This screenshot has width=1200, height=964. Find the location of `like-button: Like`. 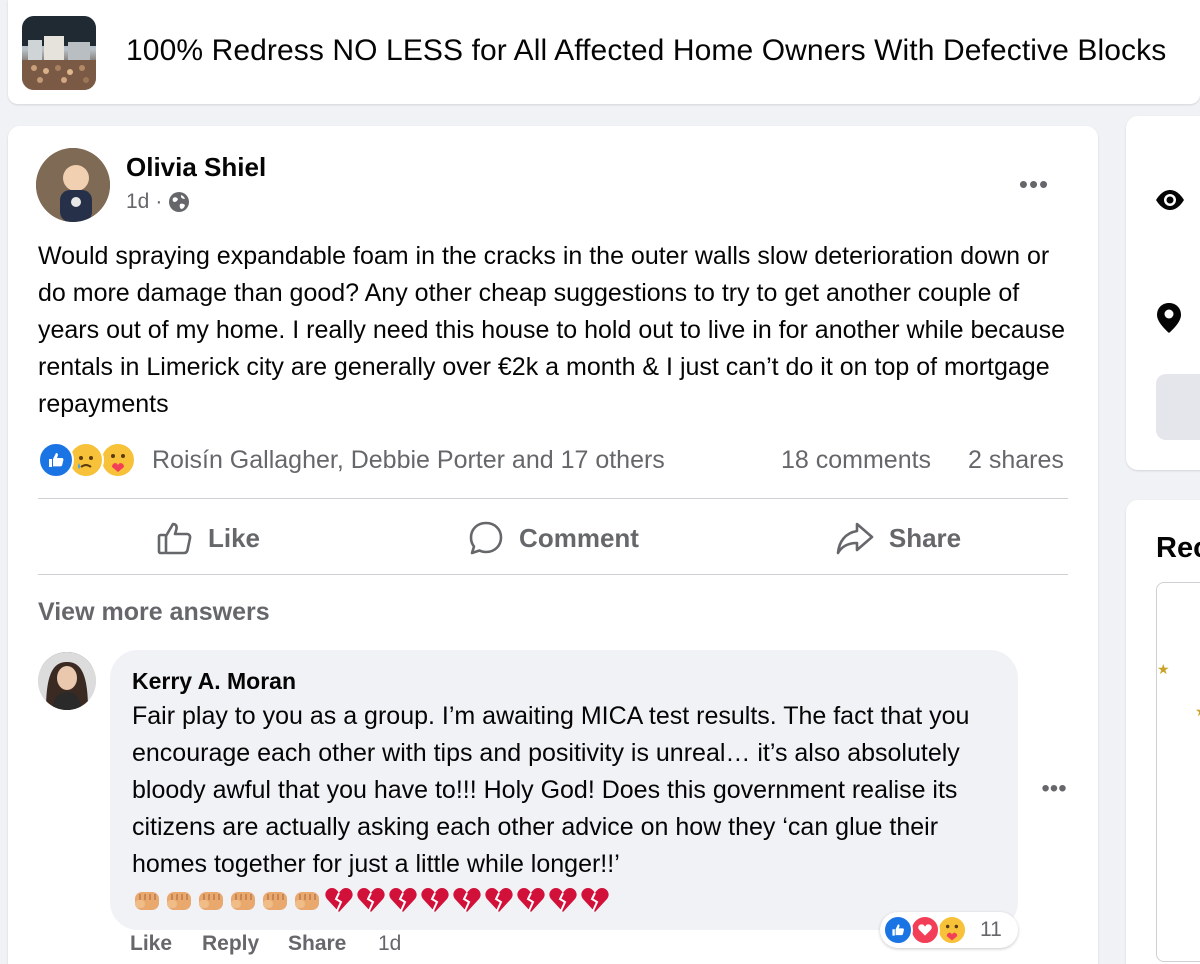

like-button: Like is located at coordinates (208, 538).